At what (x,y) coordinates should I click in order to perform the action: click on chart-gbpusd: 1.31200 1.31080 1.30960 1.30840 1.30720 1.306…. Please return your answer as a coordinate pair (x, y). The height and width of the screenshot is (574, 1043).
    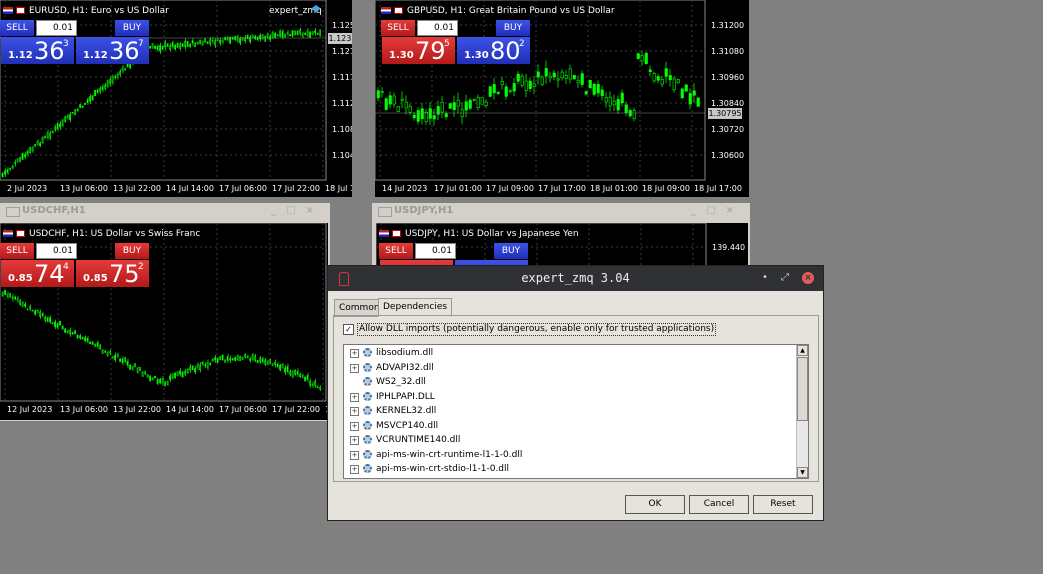
    Looking at the image, I should click on (562, 98).